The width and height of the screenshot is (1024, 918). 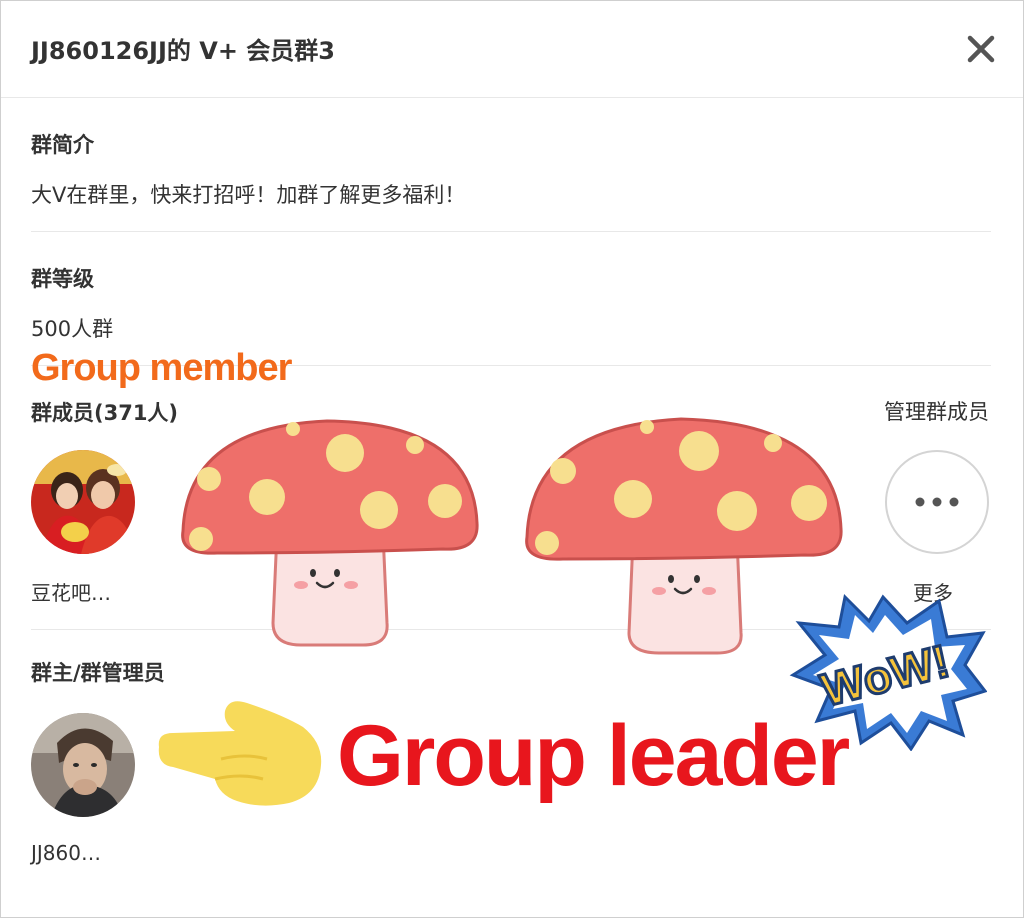 What do you see at coordinates (330, 533) in the screenshot?
I see `mushroom-sticker` at bounding box center [330, 533].